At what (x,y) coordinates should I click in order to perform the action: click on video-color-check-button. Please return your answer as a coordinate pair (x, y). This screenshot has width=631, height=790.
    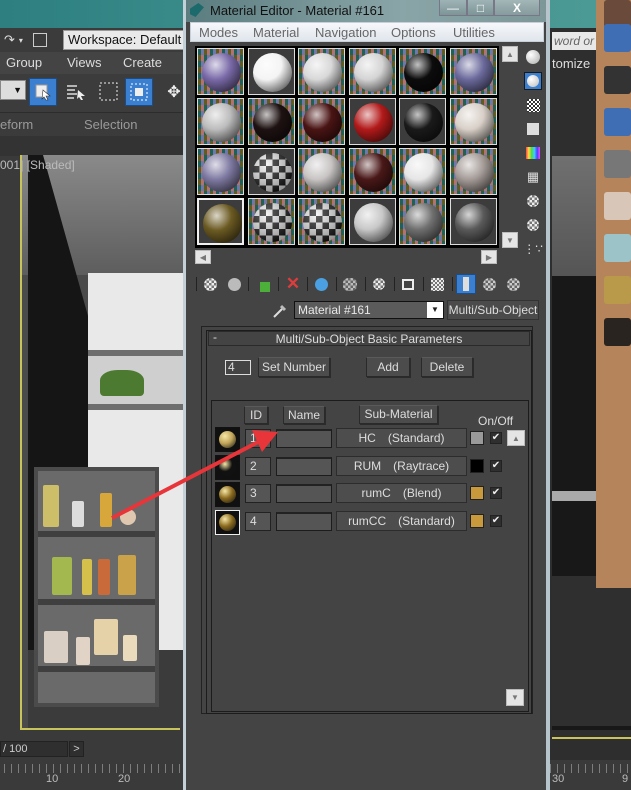
    Looking at the image, I should click on (533, 153).